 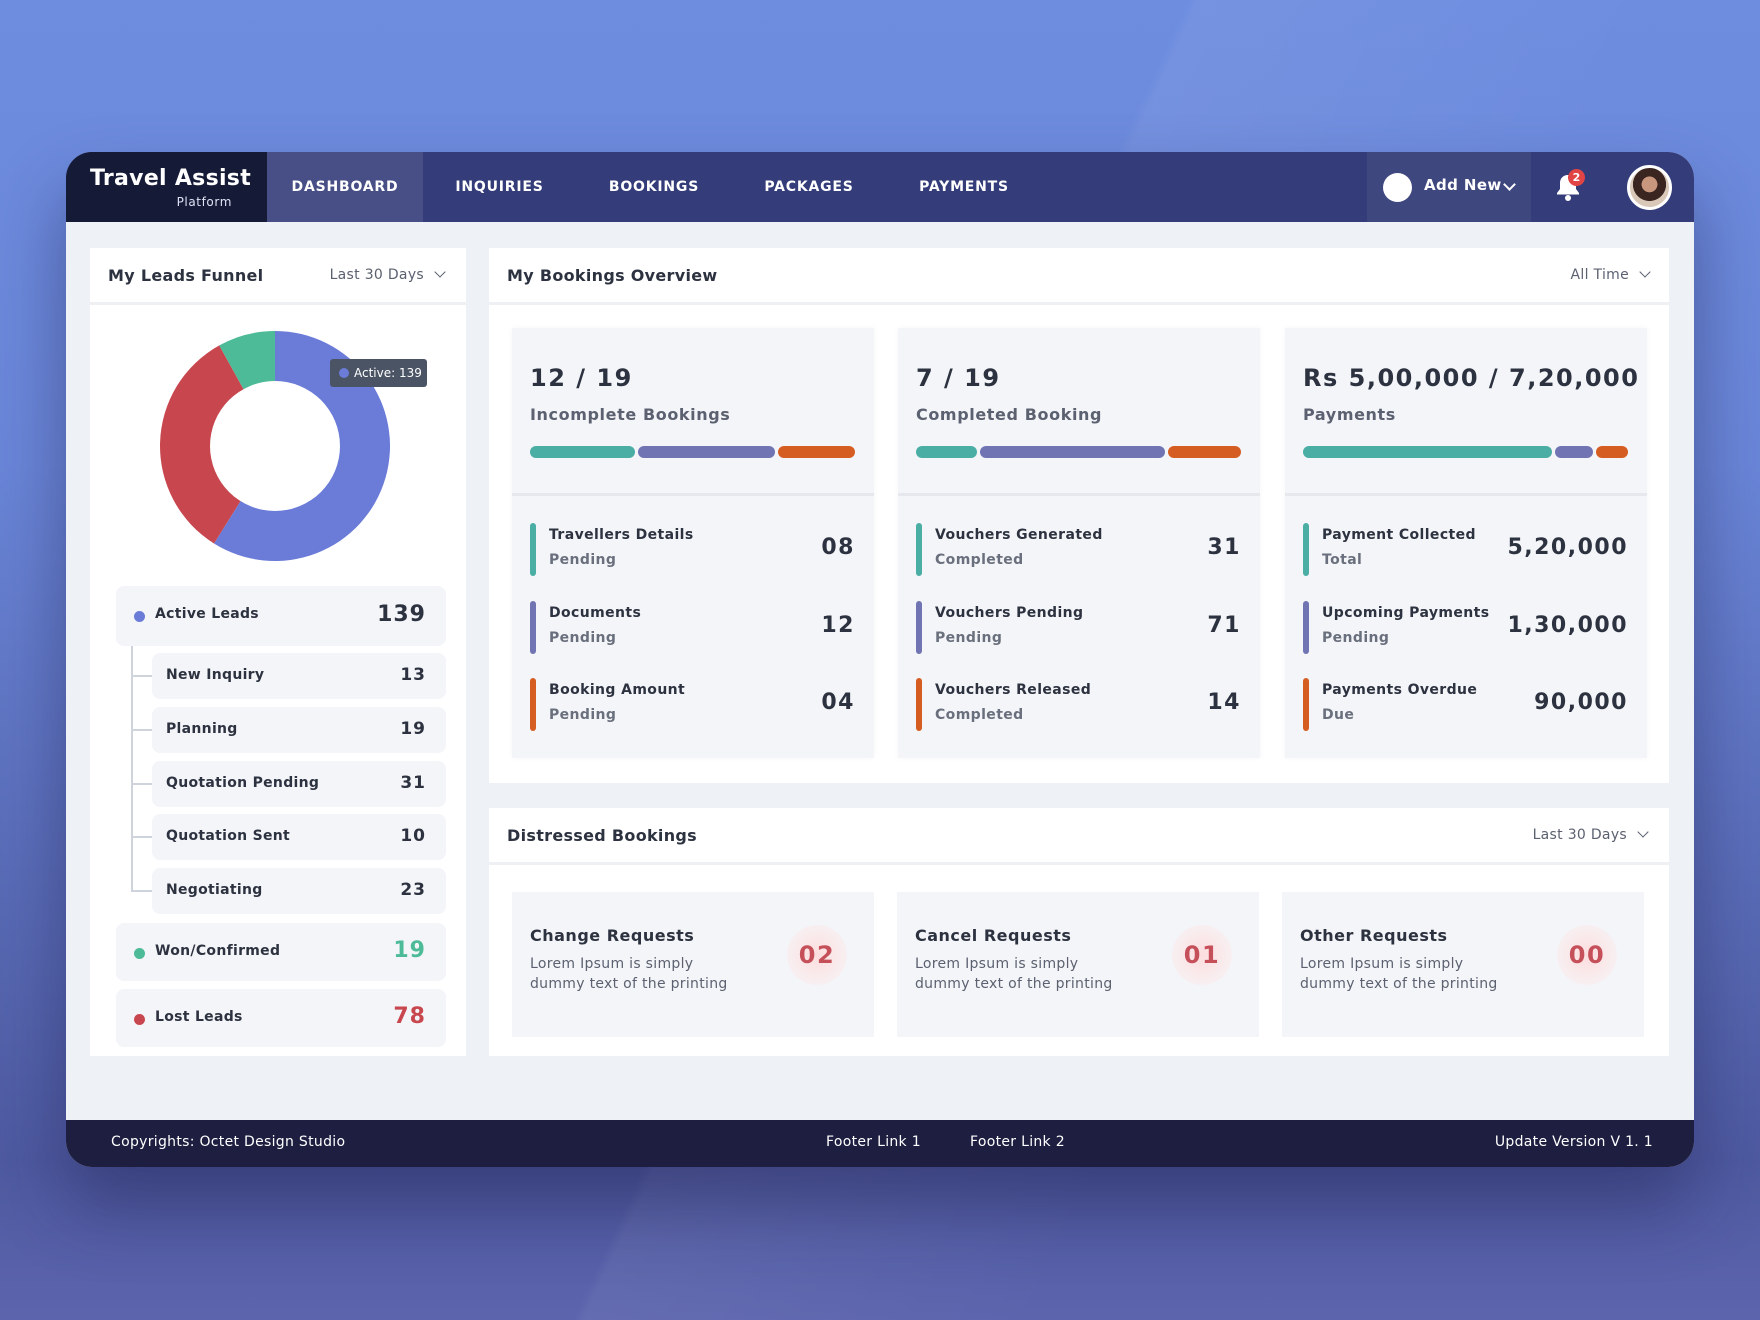 I want to click on lead-stage-row: New Inquiry 13, so click(x=299, y=676).